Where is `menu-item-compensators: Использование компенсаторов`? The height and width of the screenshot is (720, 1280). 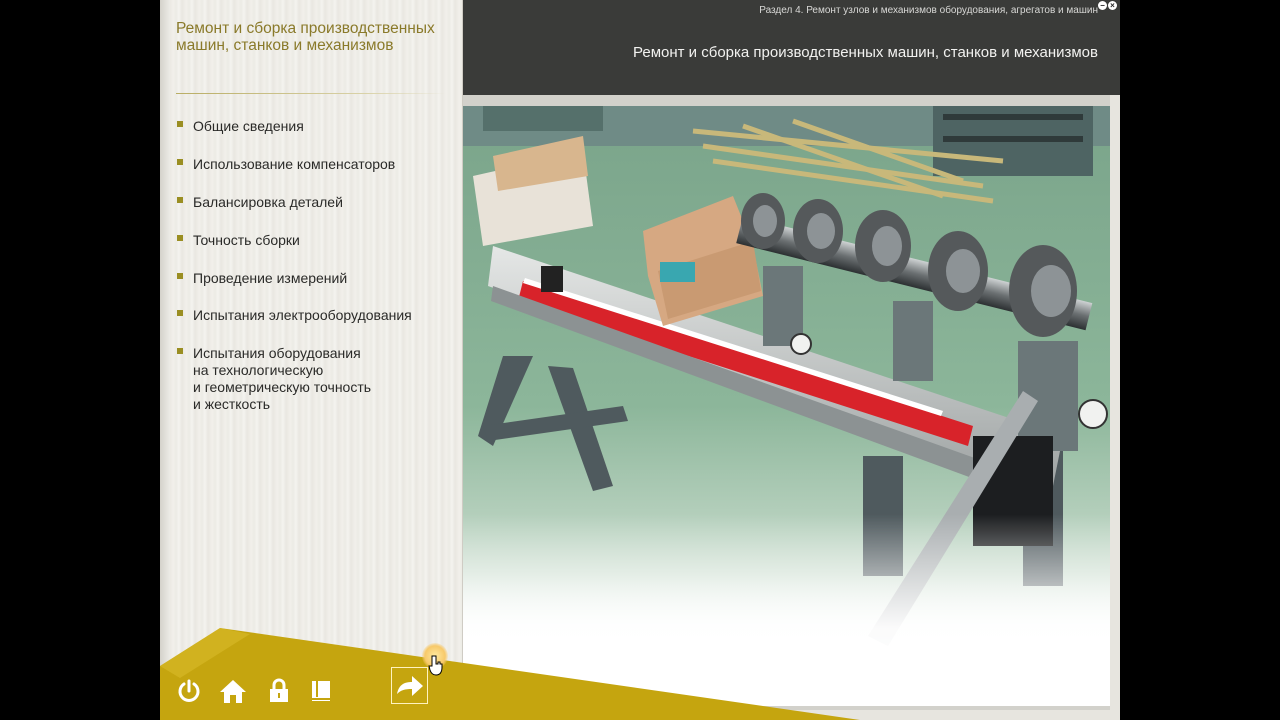 menu-item-compensators: Использование компенсаторов is located at coordinates (319, 164).